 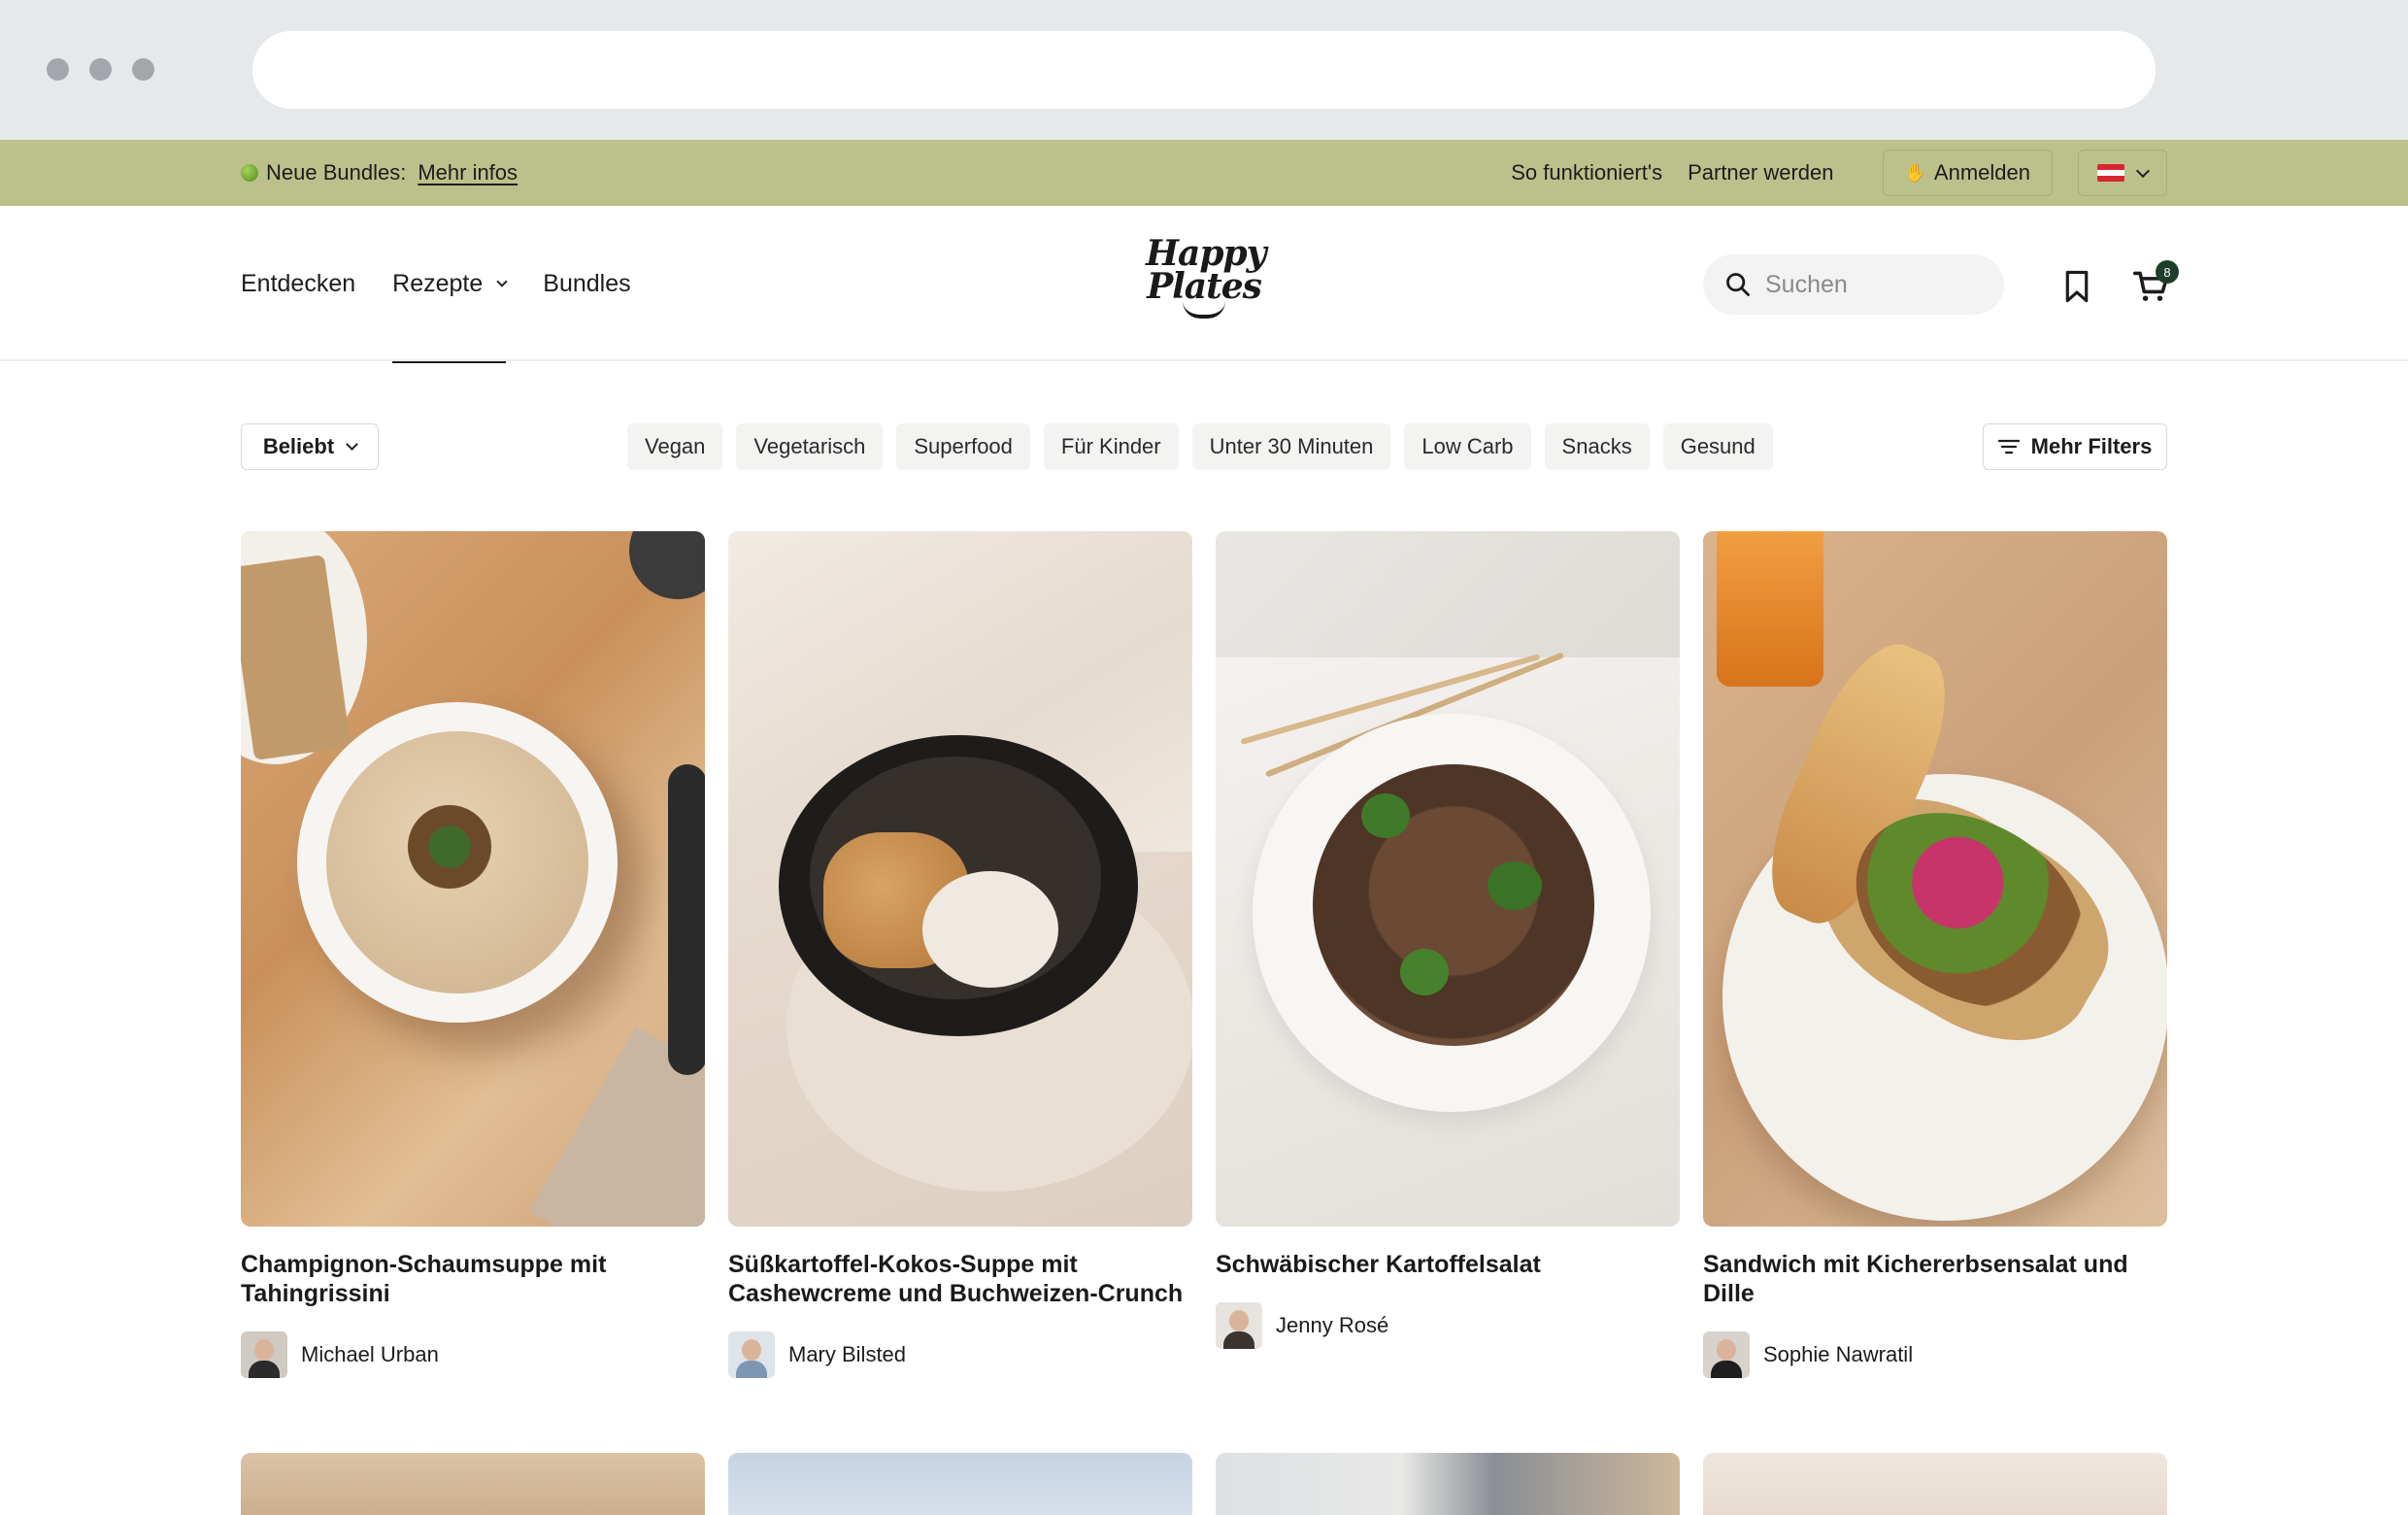 I want to click on announcement: Neue Bundles: Mehr infos, so click(x=379, y=173).